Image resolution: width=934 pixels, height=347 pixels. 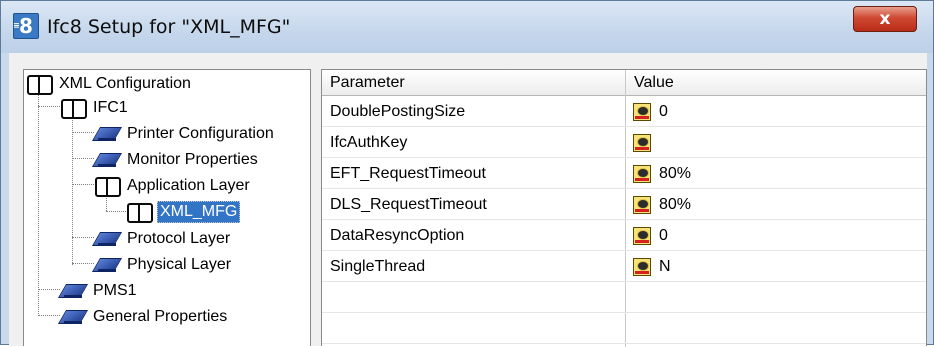 What do you see at coordinates (776, 266) in the screenshot?
I see `value-cell: N` at bounding box center [776, 266].